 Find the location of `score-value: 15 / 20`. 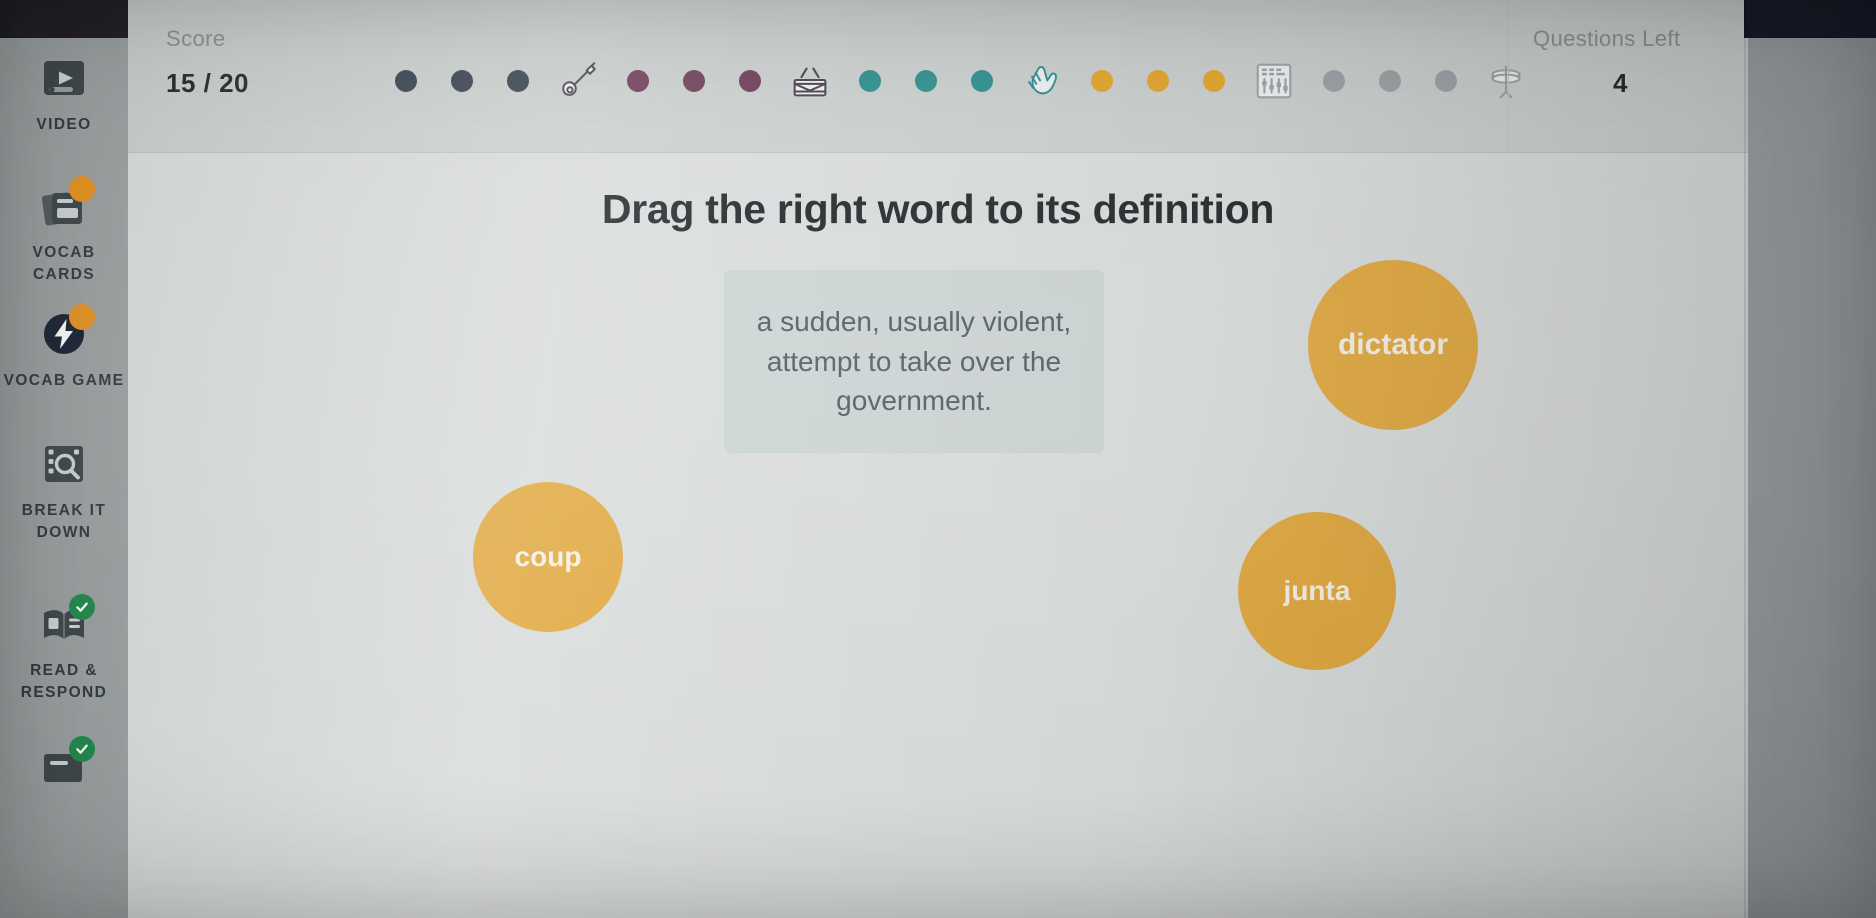

score-value: 15 / 20 is located at coordinates (208, 83).